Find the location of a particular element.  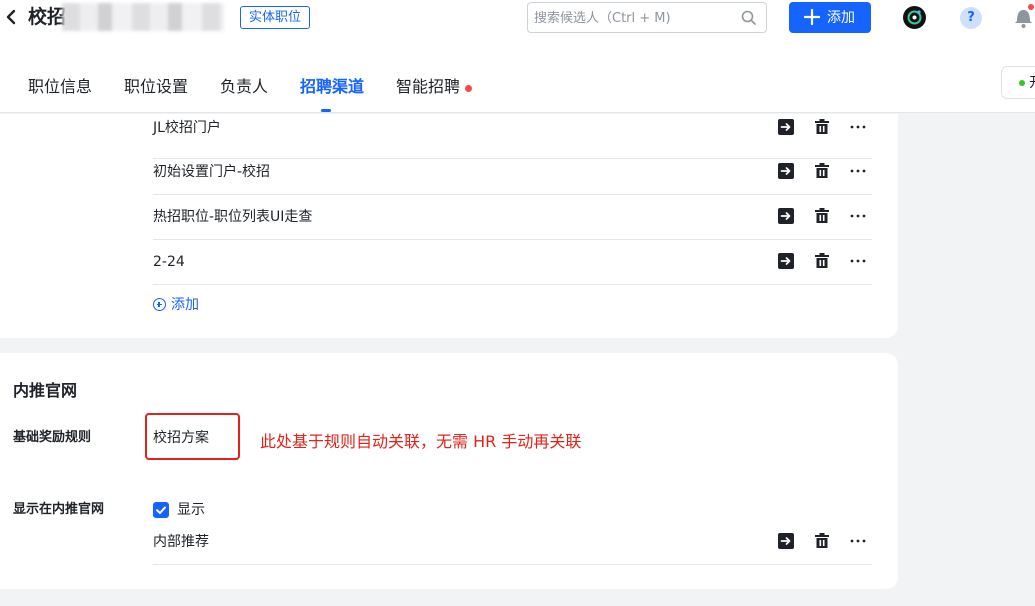

tab-smart-recruiting: 智能招聘 is located at coordinates (428, 87).